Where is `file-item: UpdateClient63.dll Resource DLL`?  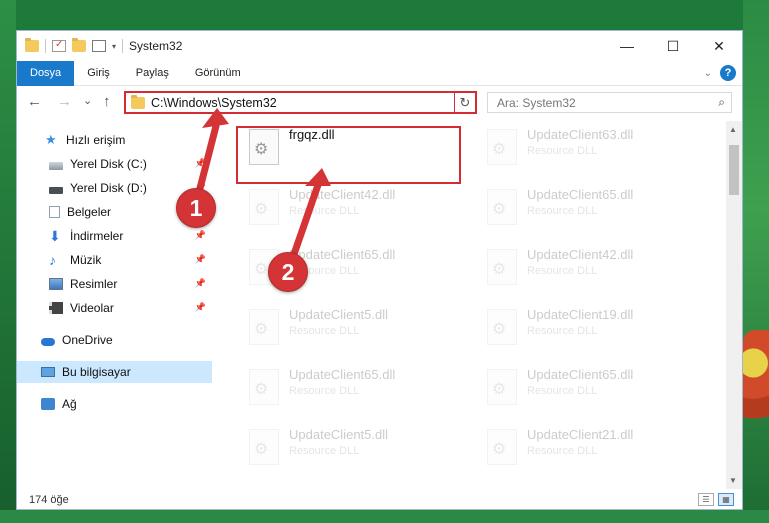
file-item: UpdateClient63.dll Resource DLL is located at coordinates (583, 152).